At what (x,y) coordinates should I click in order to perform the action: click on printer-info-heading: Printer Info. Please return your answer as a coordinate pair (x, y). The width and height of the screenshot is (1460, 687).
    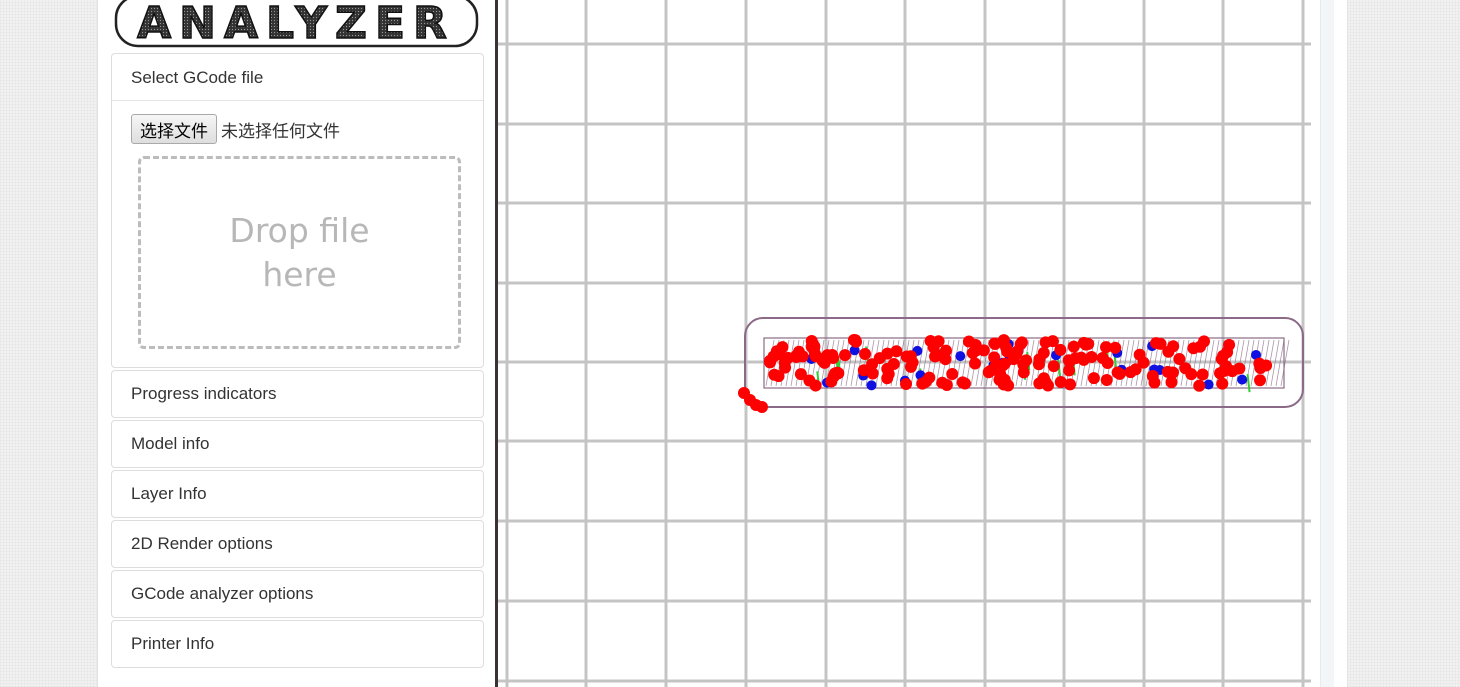
    Looking at the image, I should click on (297, 644).